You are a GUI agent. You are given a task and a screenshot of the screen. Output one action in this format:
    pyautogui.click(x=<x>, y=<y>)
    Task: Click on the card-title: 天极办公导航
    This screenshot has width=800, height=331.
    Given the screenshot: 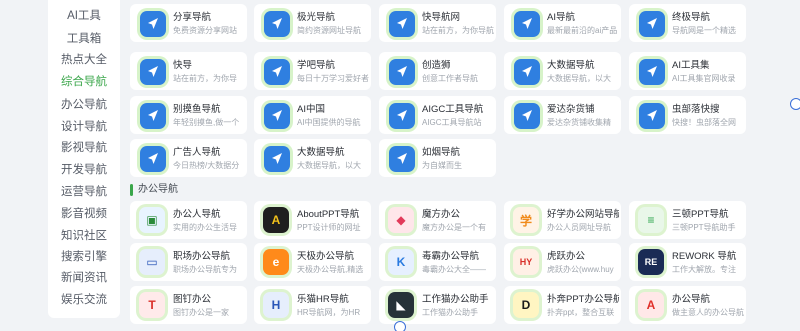 What is the action you would take?
    pyautogui.click(x=326, y=256)
    